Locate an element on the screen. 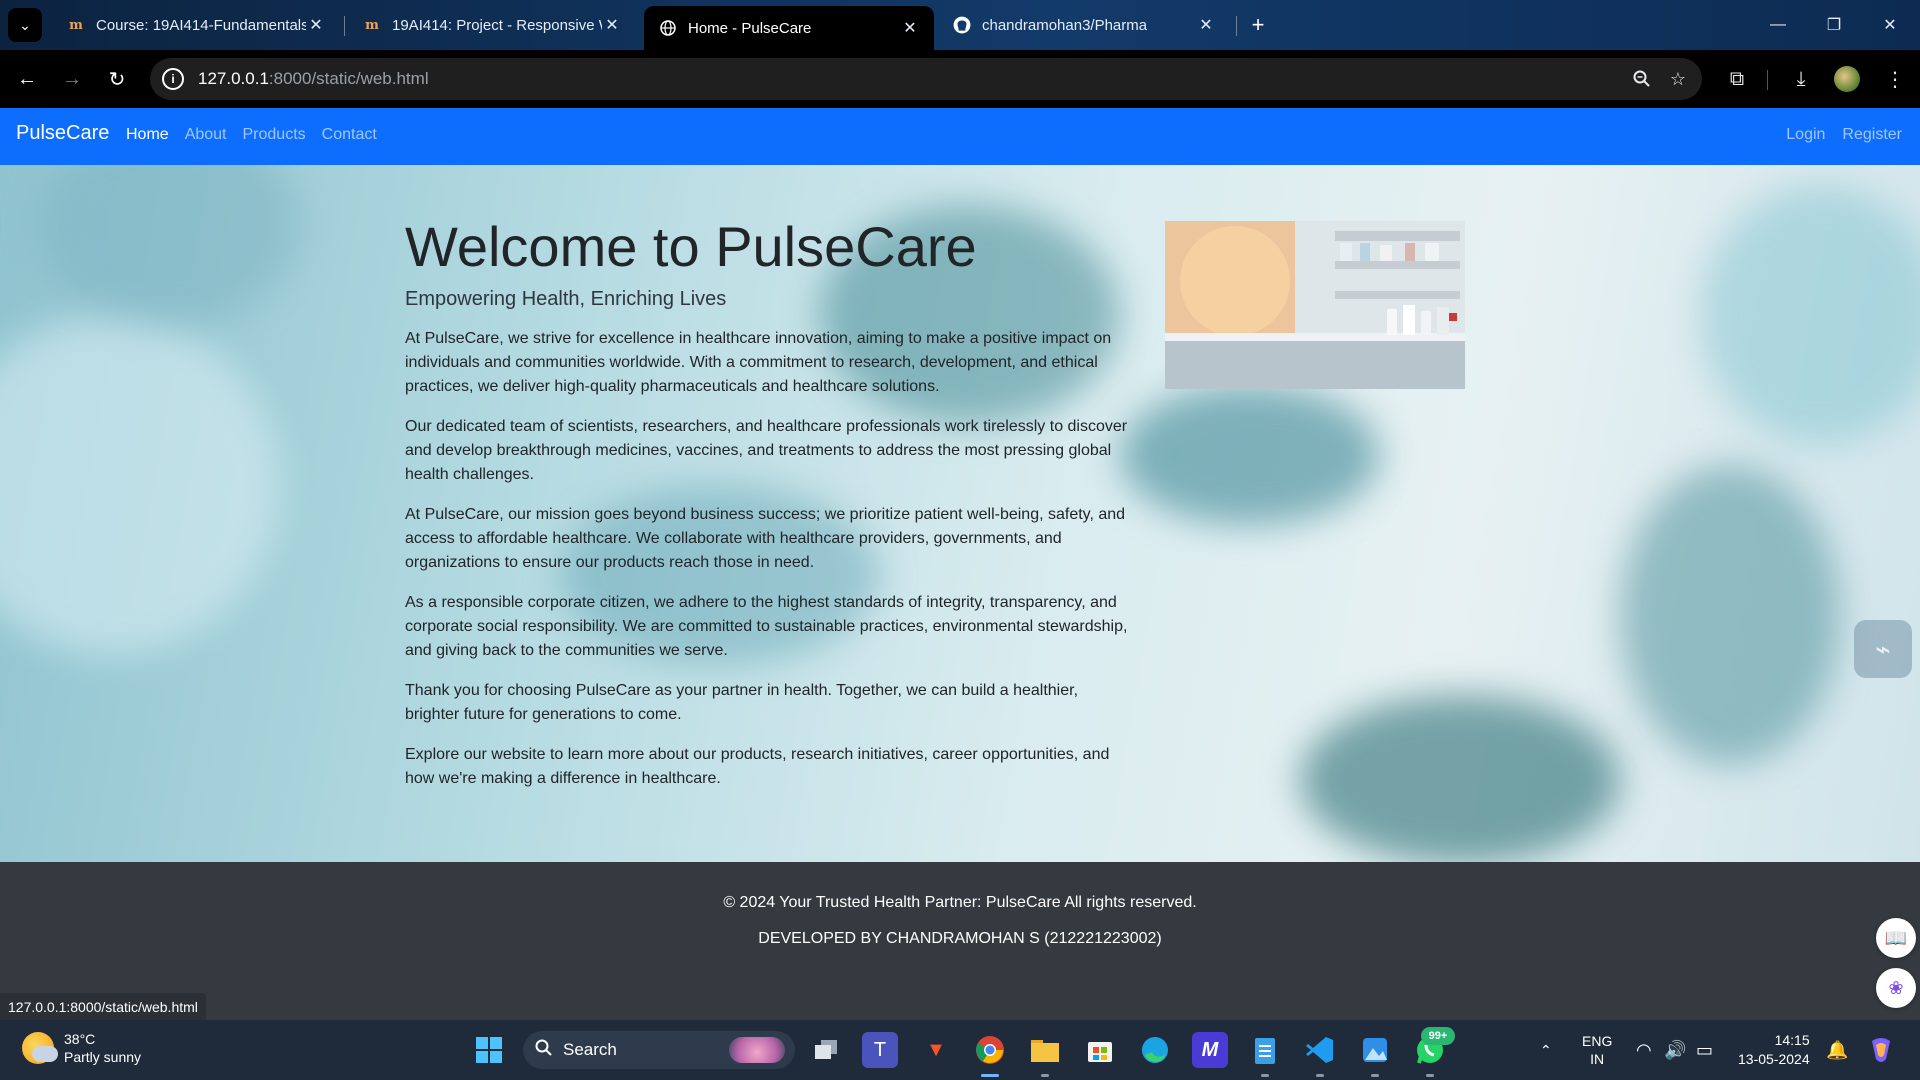  tab-title: 19AI414: Project - Responsive W is located at coordinates (497, 25).